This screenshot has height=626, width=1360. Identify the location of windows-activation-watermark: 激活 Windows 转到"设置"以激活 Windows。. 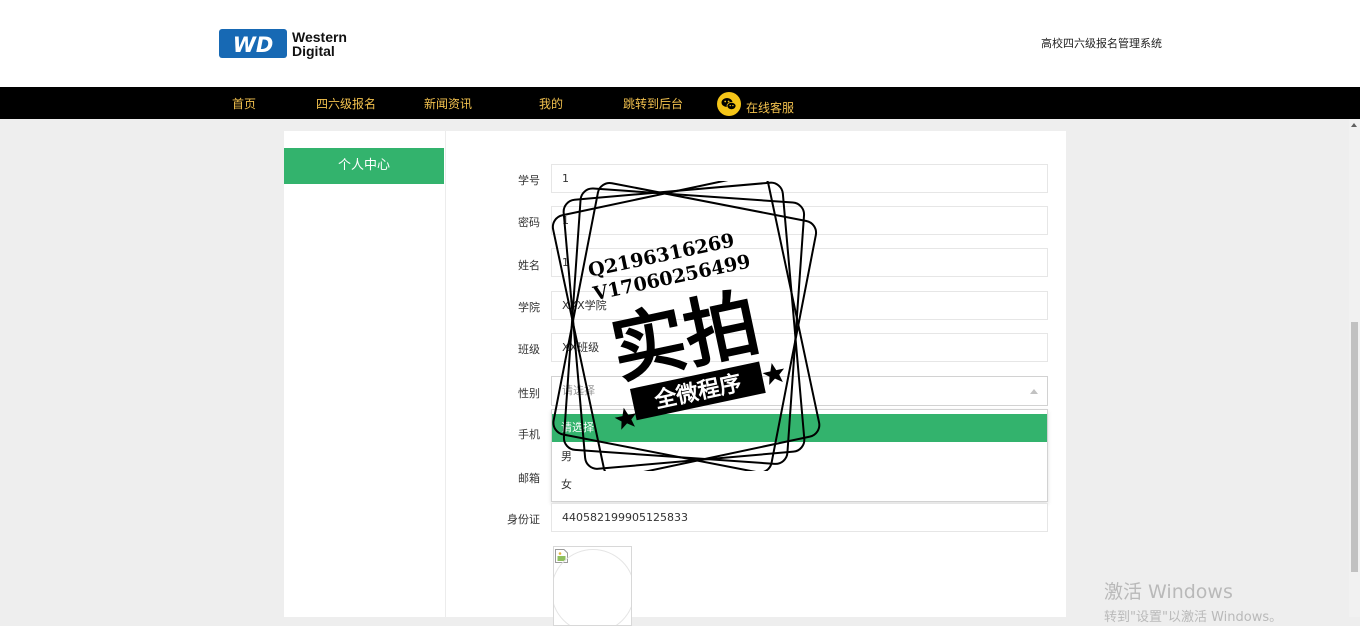
(1193, 601).